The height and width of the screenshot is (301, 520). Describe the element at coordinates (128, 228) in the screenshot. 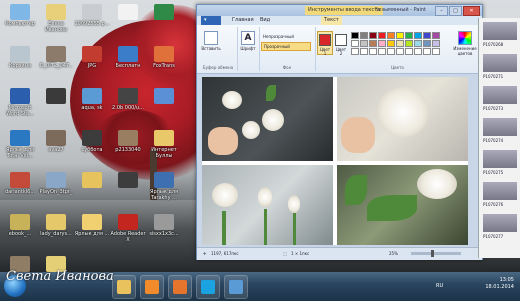

I see `desktop-icon: Adobe Reader X` at that location.